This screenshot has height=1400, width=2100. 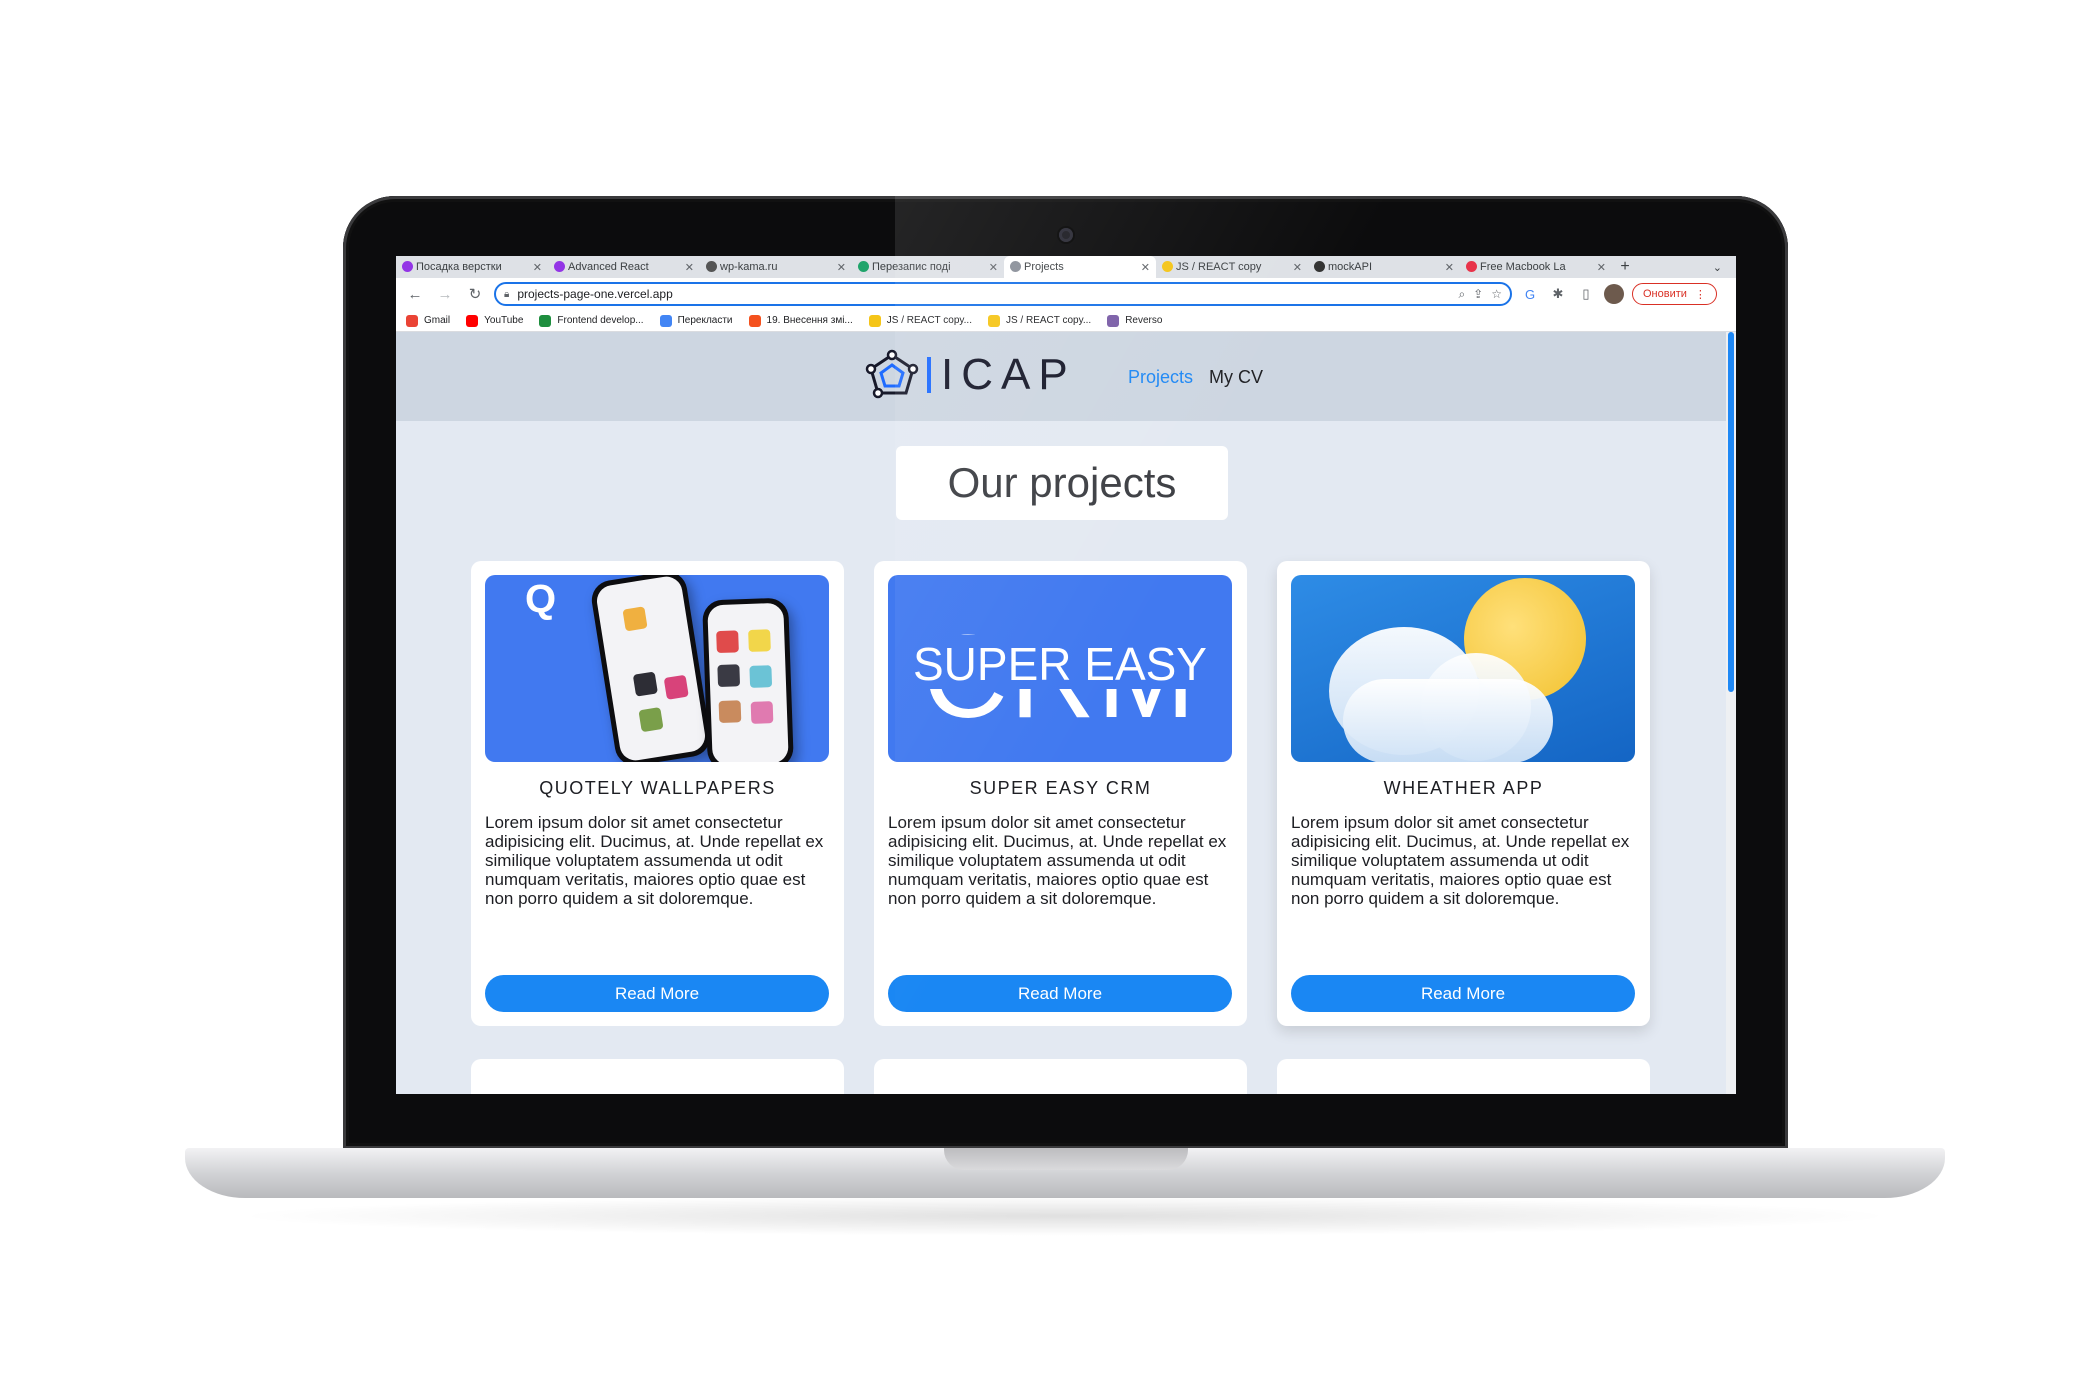 I want to click on page-title-box: Our projects, so click(x=1062, y=483).